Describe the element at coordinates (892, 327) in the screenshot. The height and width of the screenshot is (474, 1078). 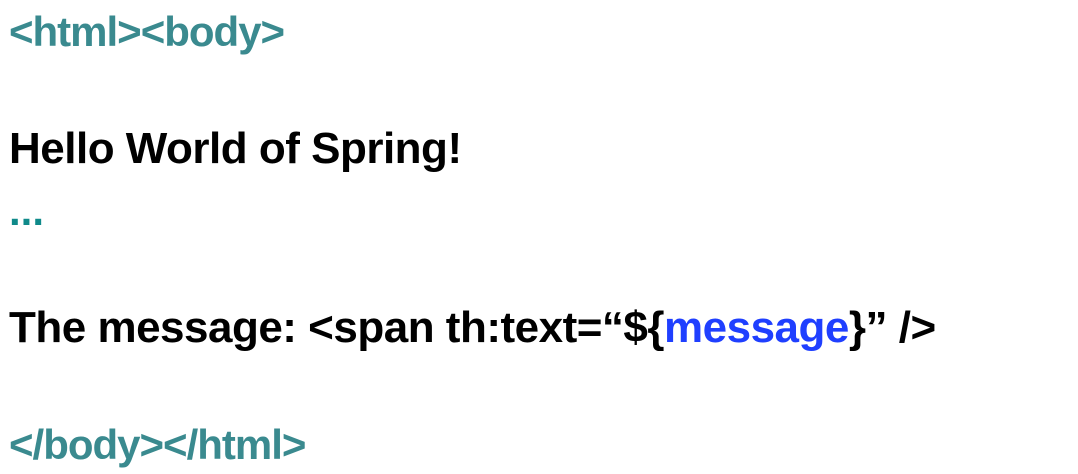
I see `message-suffix: }” />` at that location.